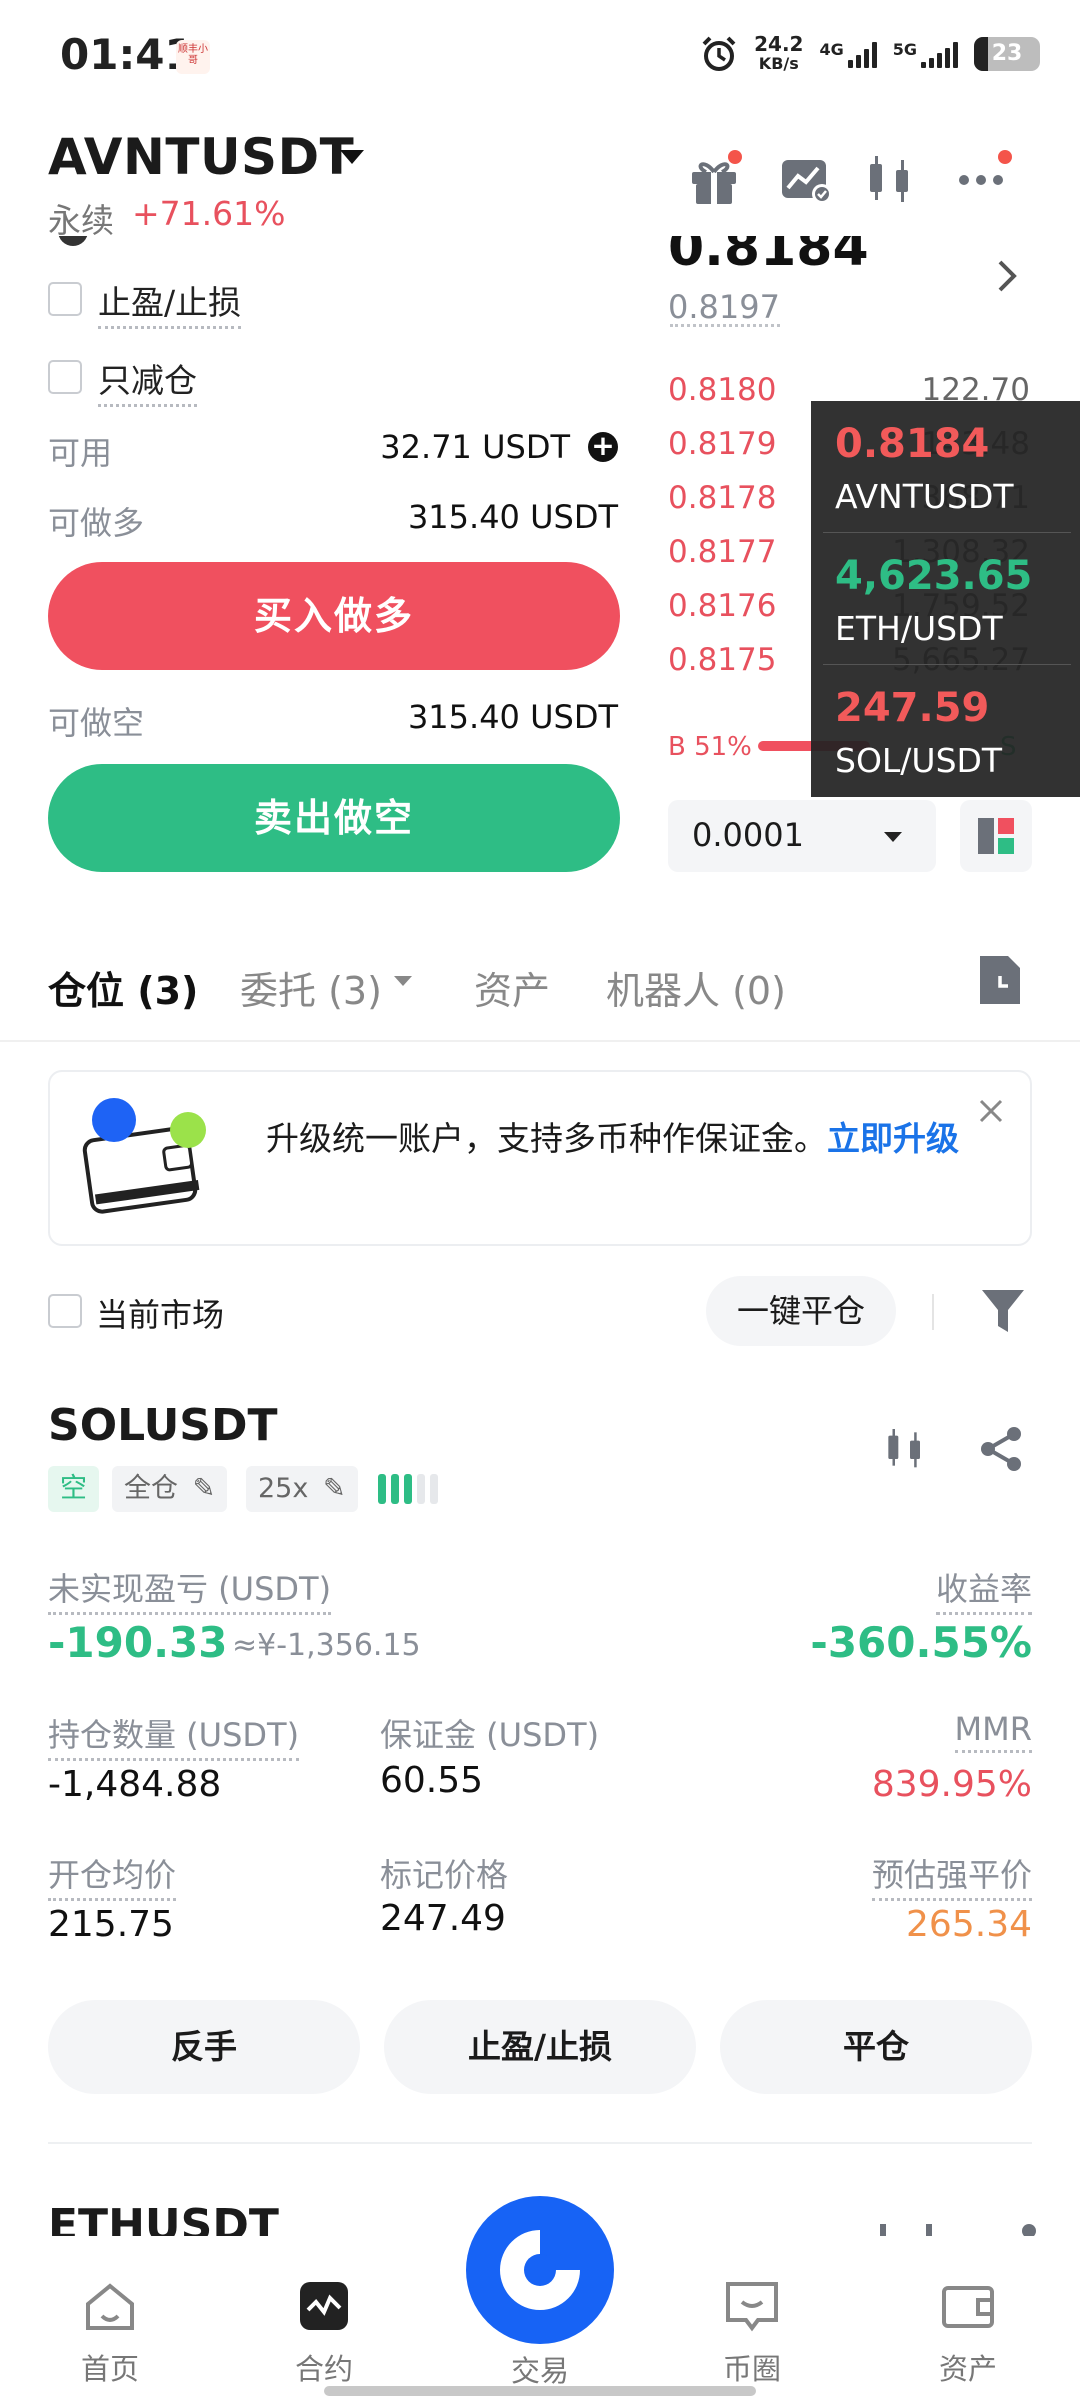 The image size is (1080, 2400). What do you see at coordinates (201, 157) in the screenshot?
I see `pair-title: AVNTUSDT` at bounding box center [201, 157].